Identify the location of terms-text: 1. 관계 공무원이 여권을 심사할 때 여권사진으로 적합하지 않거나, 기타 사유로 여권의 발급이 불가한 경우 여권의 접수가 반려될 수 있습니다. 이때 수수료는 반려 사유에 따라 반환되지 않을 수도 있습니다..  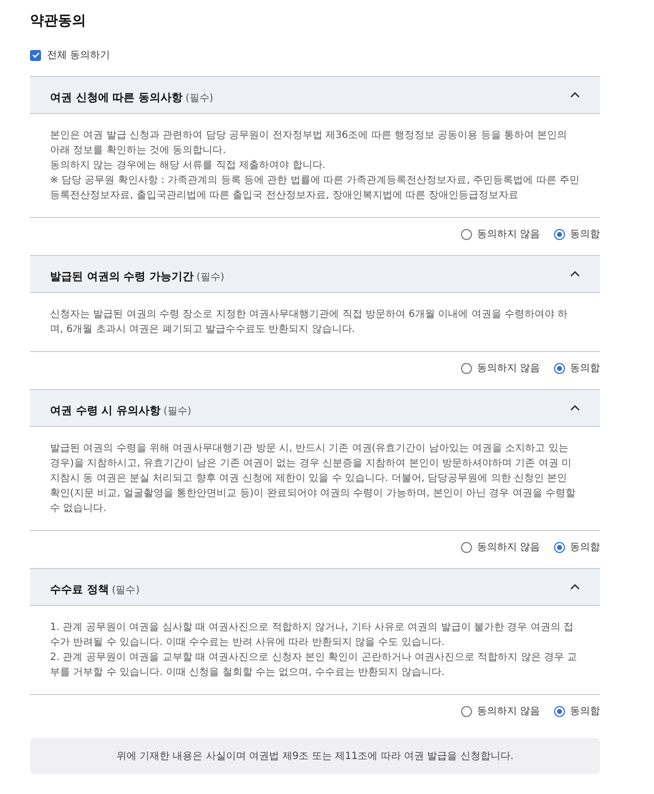
(312, 635).